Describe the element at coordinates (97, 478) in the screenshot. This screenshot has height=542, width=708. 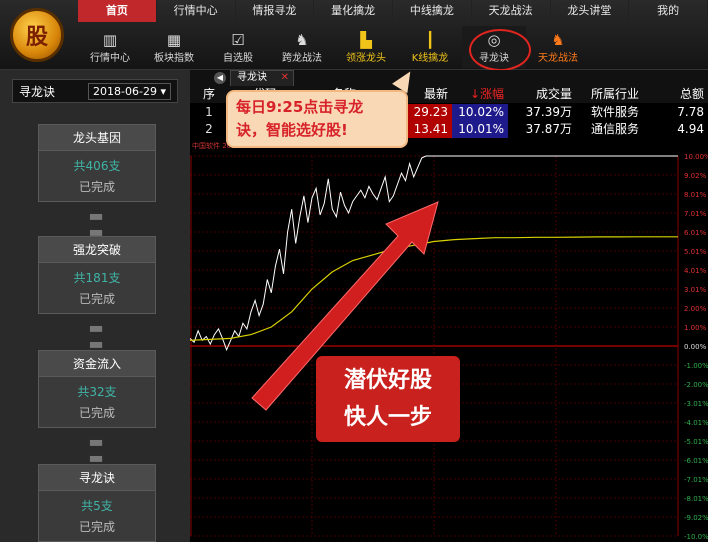
I see `step-title: 寻龙诀` at that location.